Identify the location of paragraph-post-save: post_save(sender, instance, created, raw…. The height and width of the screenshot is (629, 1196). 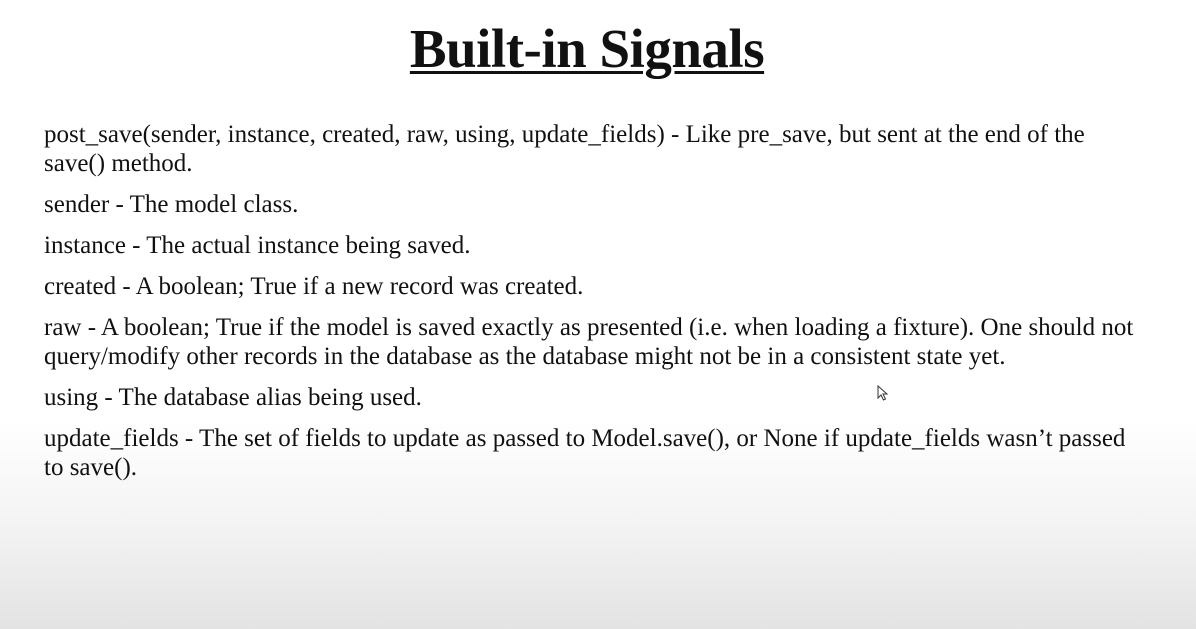
(564, 149).